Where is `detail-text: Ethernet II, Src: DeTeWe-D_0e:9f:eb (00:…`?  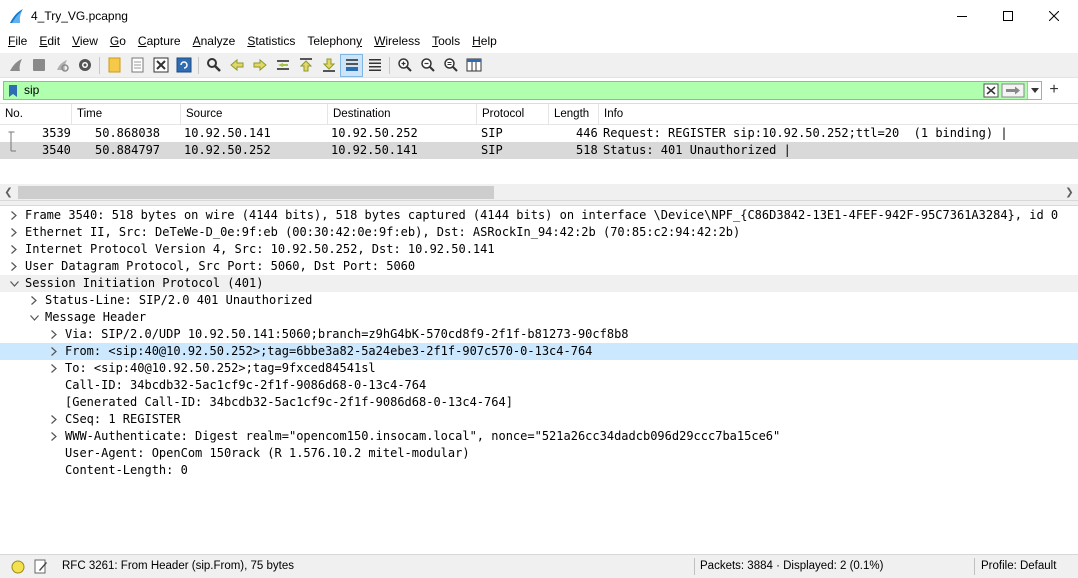 detail-text: Ethernet II, Src: DeTeWe-D_0e:9f:eb (00:… is located at coordinates (383, 232).